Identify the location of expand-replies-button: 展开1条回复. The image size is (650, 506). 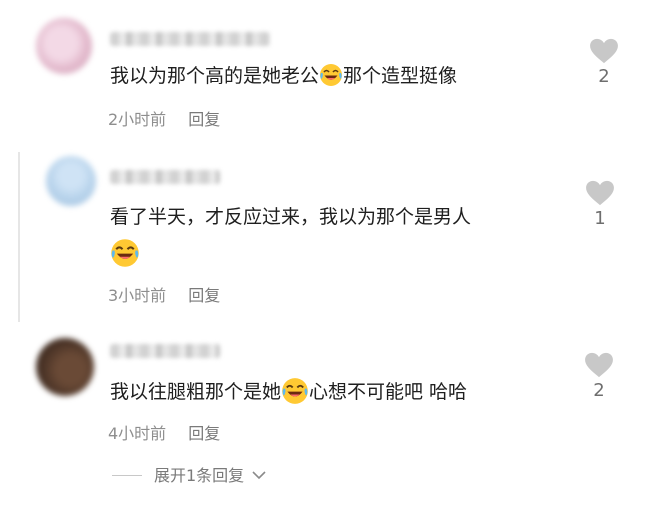
(189, 474).